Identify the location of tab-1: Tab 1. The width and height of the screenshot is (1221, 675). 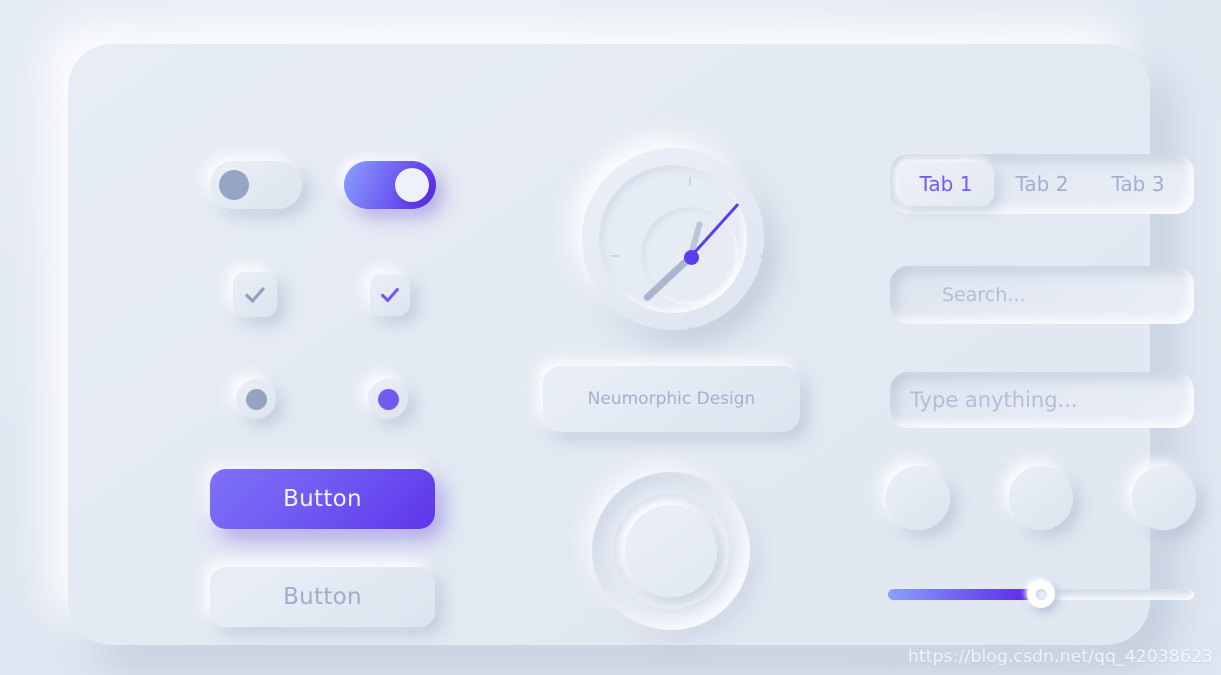
(946, 184).